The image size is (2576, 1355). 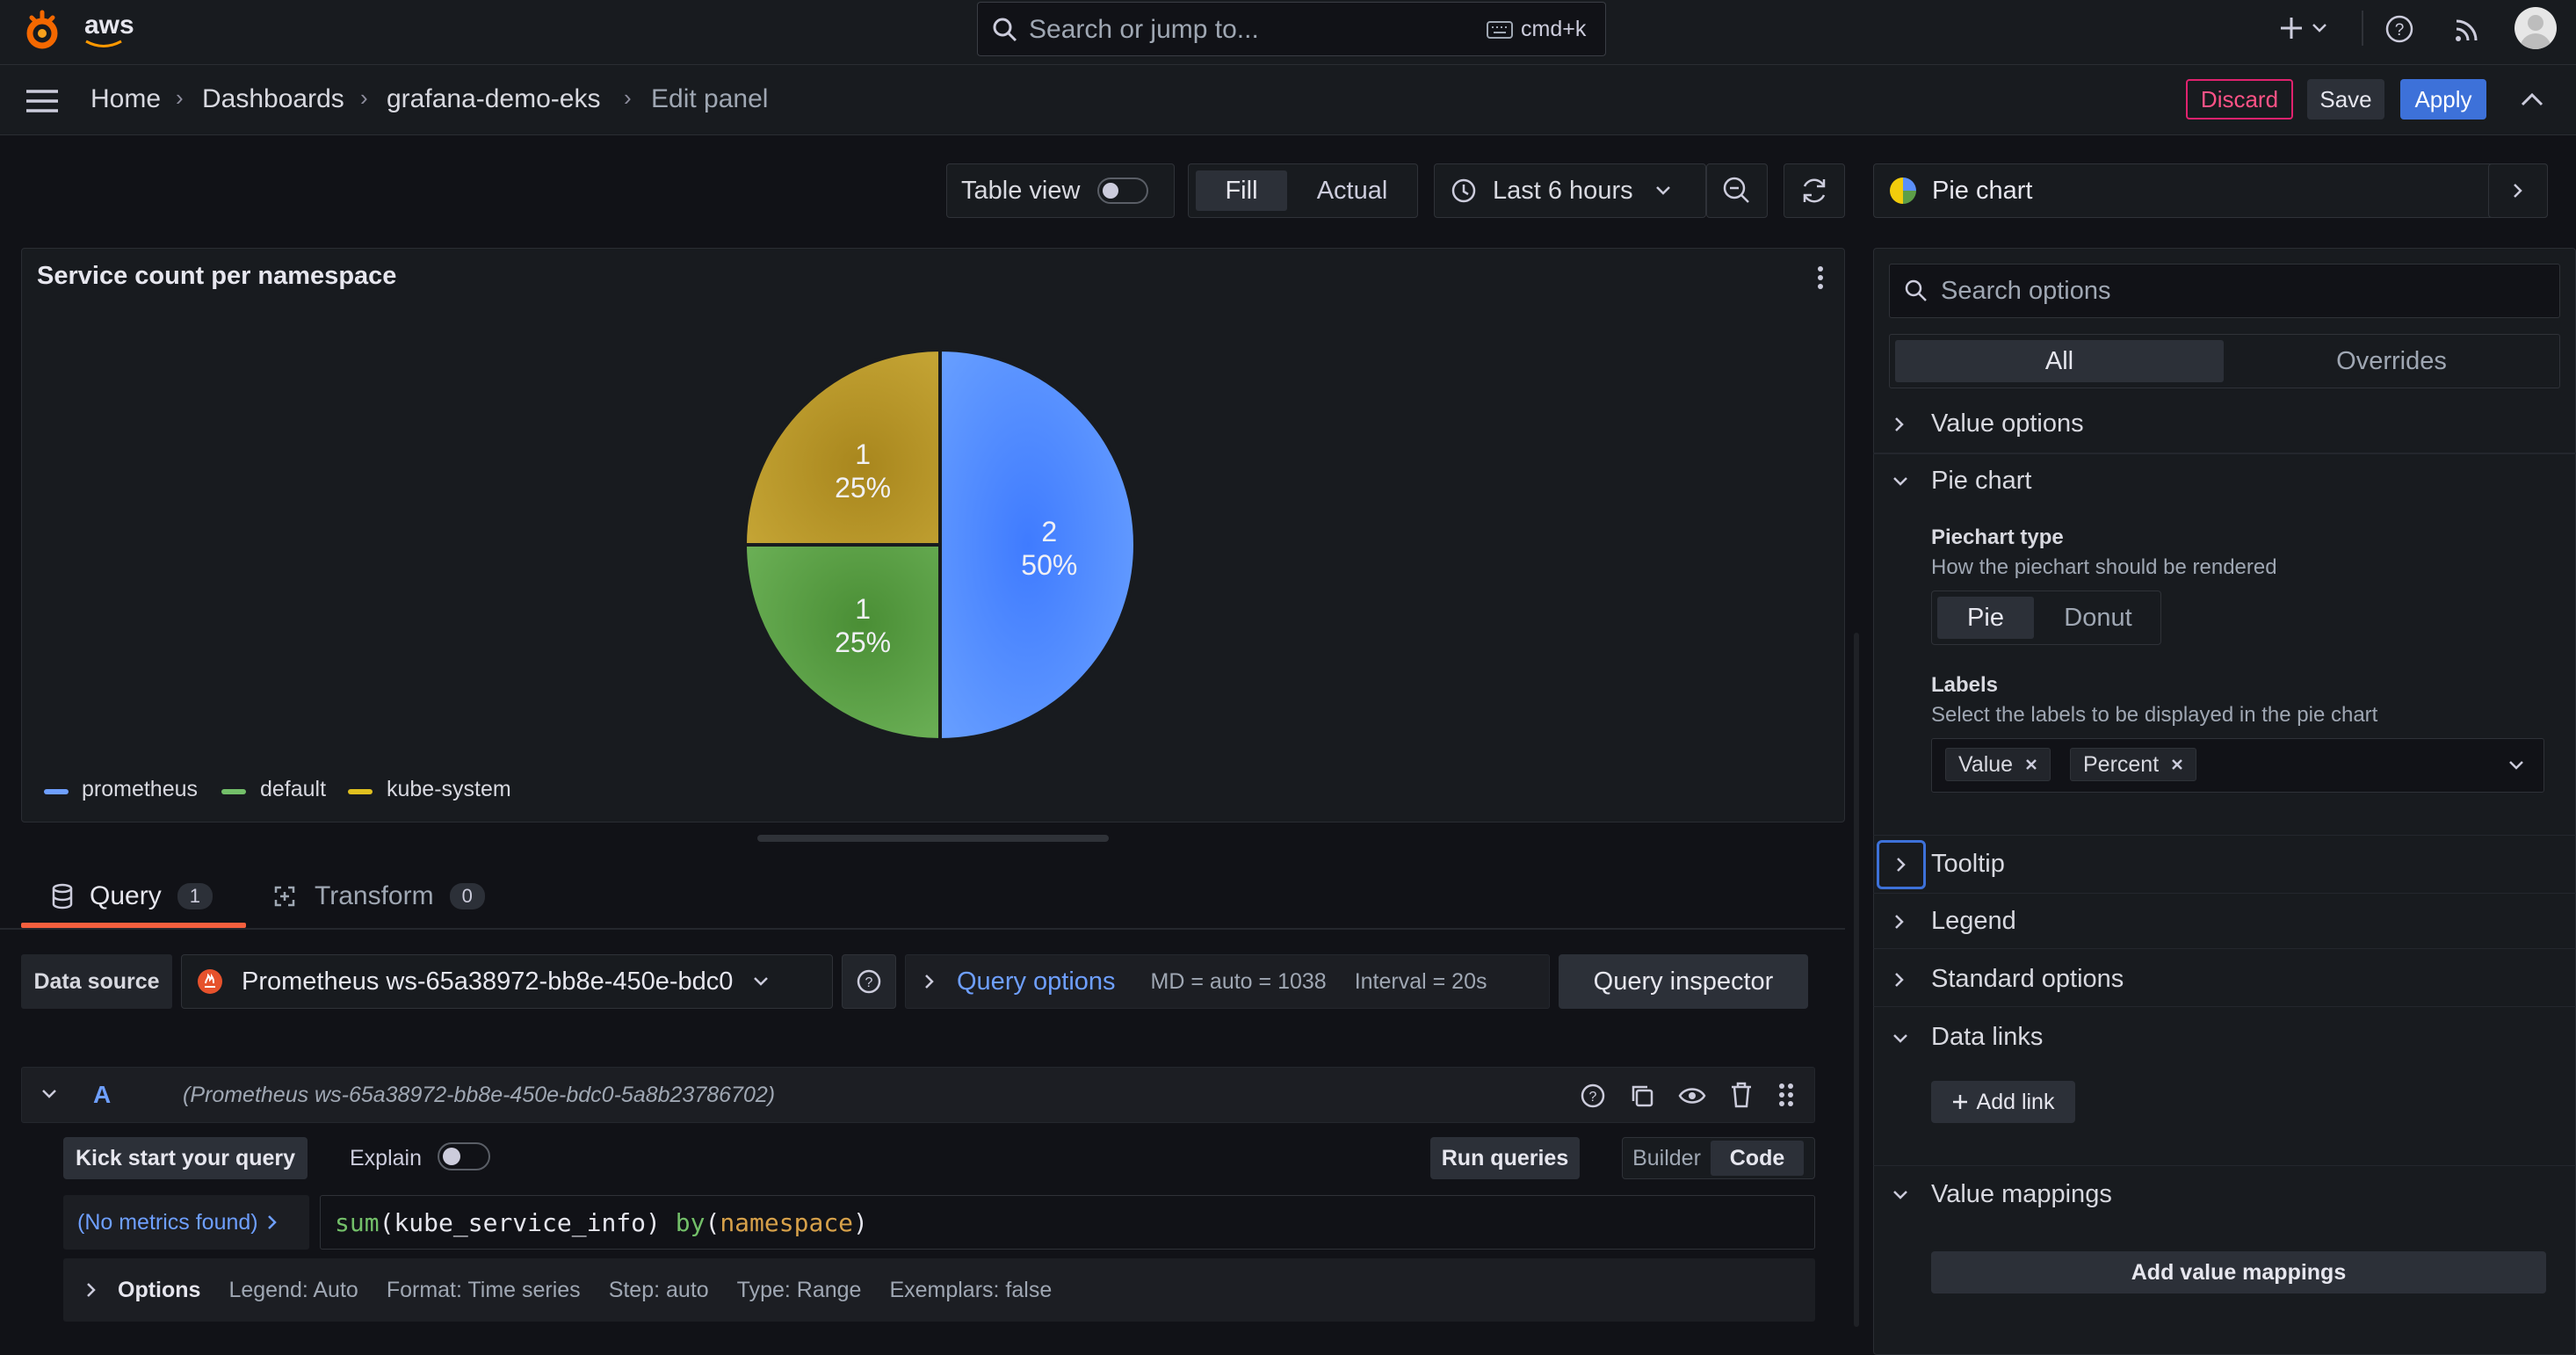 I want to click on builder-button: Builder, so click(x=1667, y=1158).